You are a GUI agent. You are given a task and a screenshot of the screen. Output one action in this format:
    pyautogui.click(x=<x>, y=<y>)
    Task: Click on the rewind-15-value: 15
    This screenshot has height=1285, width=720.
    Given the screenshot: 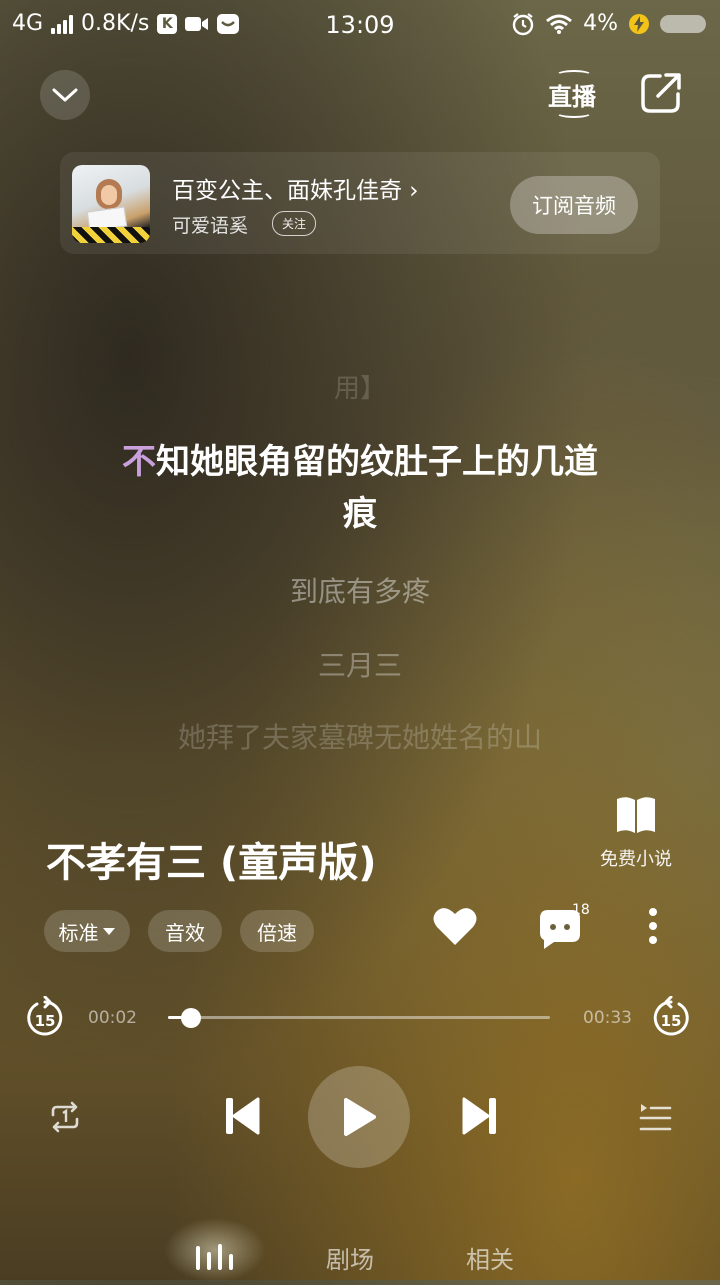 What is the action you would take?
    pyautogui.click(x=45, y=1021)
    